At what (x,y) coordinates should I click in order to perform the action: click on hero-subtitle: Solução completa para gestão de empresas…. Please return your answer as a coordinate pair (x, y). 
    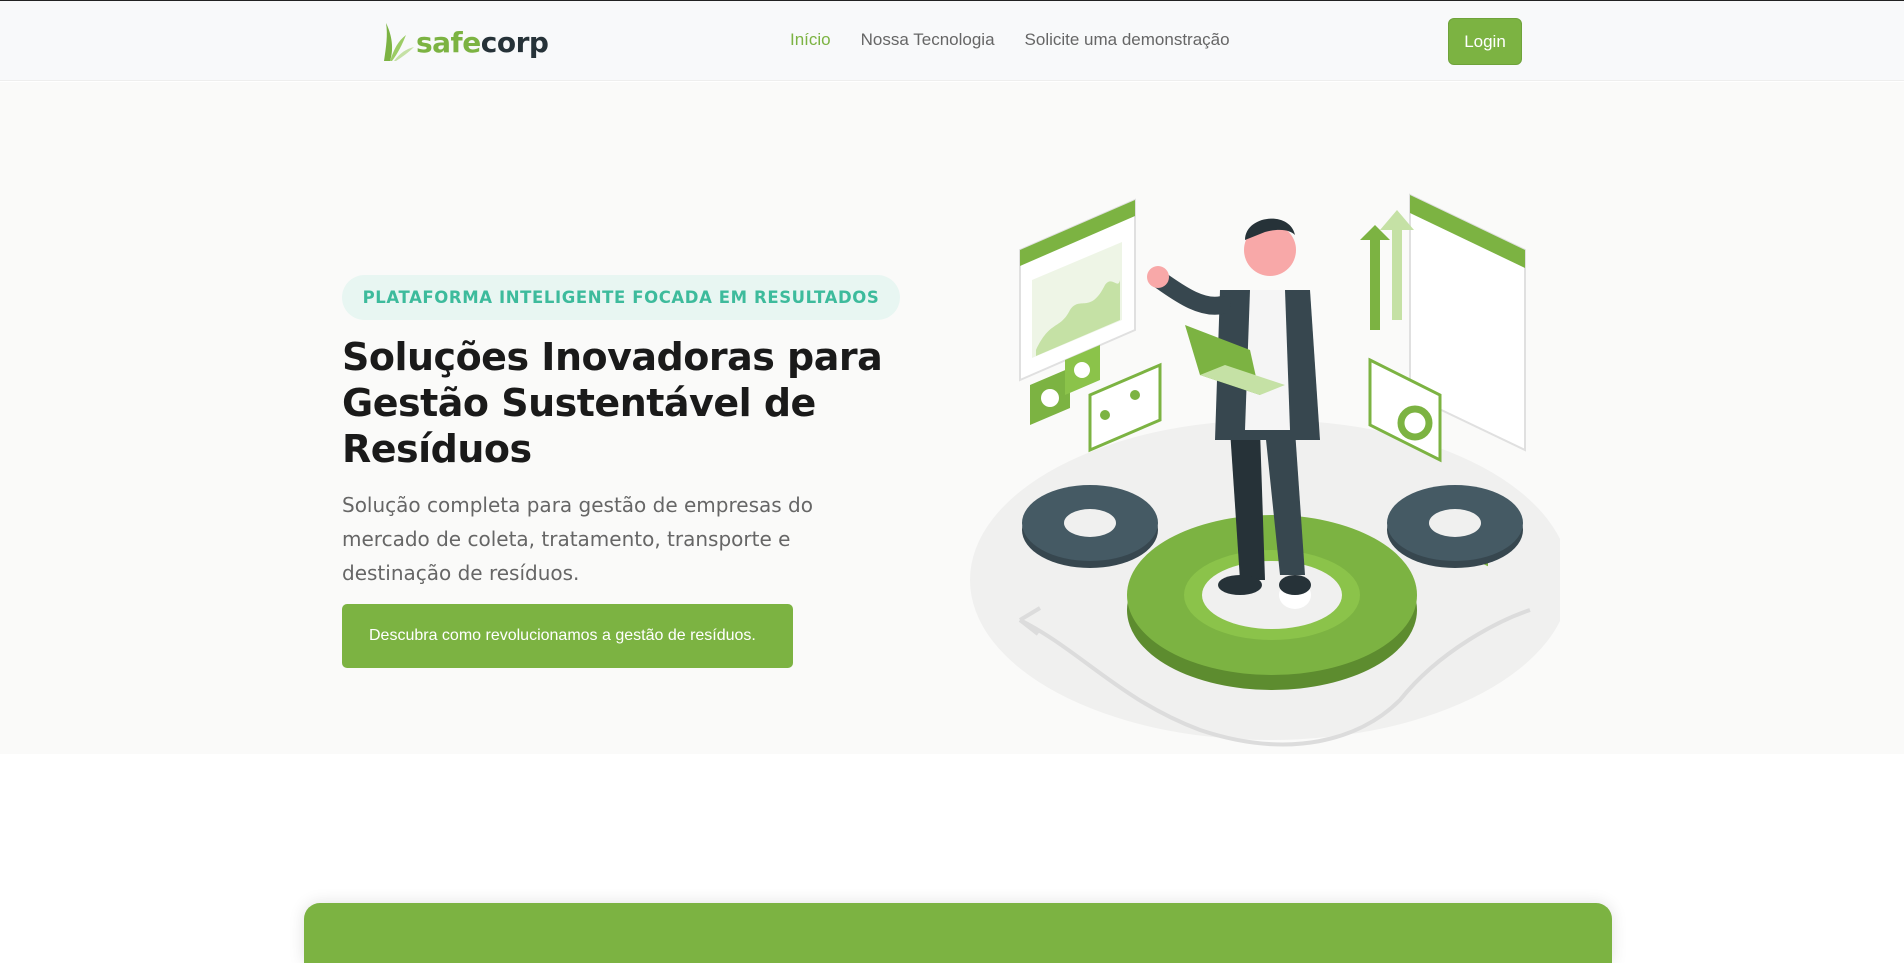
    Looking at the image, I should click on (592, 539).